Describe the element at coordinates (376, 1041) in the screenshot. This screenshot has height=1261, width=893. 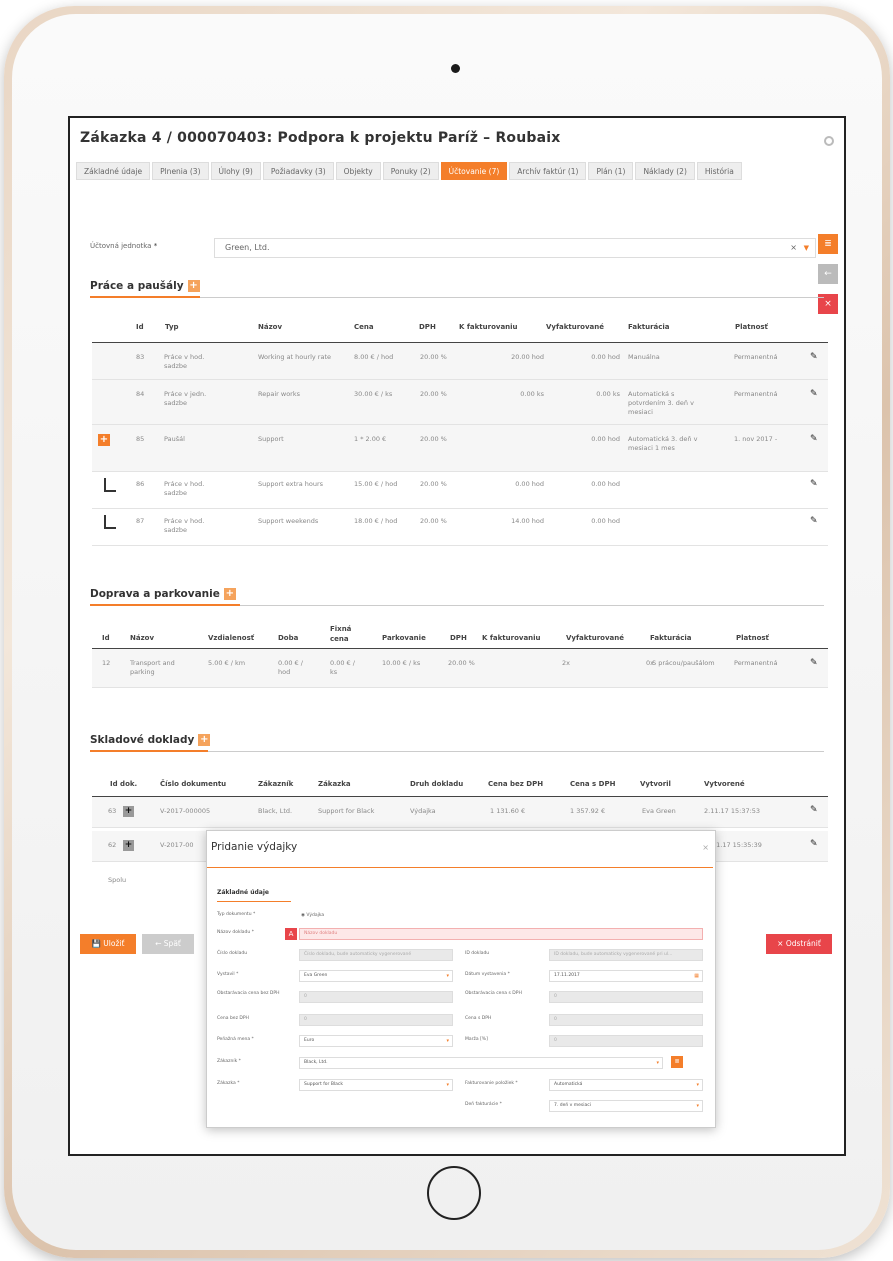
I see `currency-select: Euro ▾` at that location.